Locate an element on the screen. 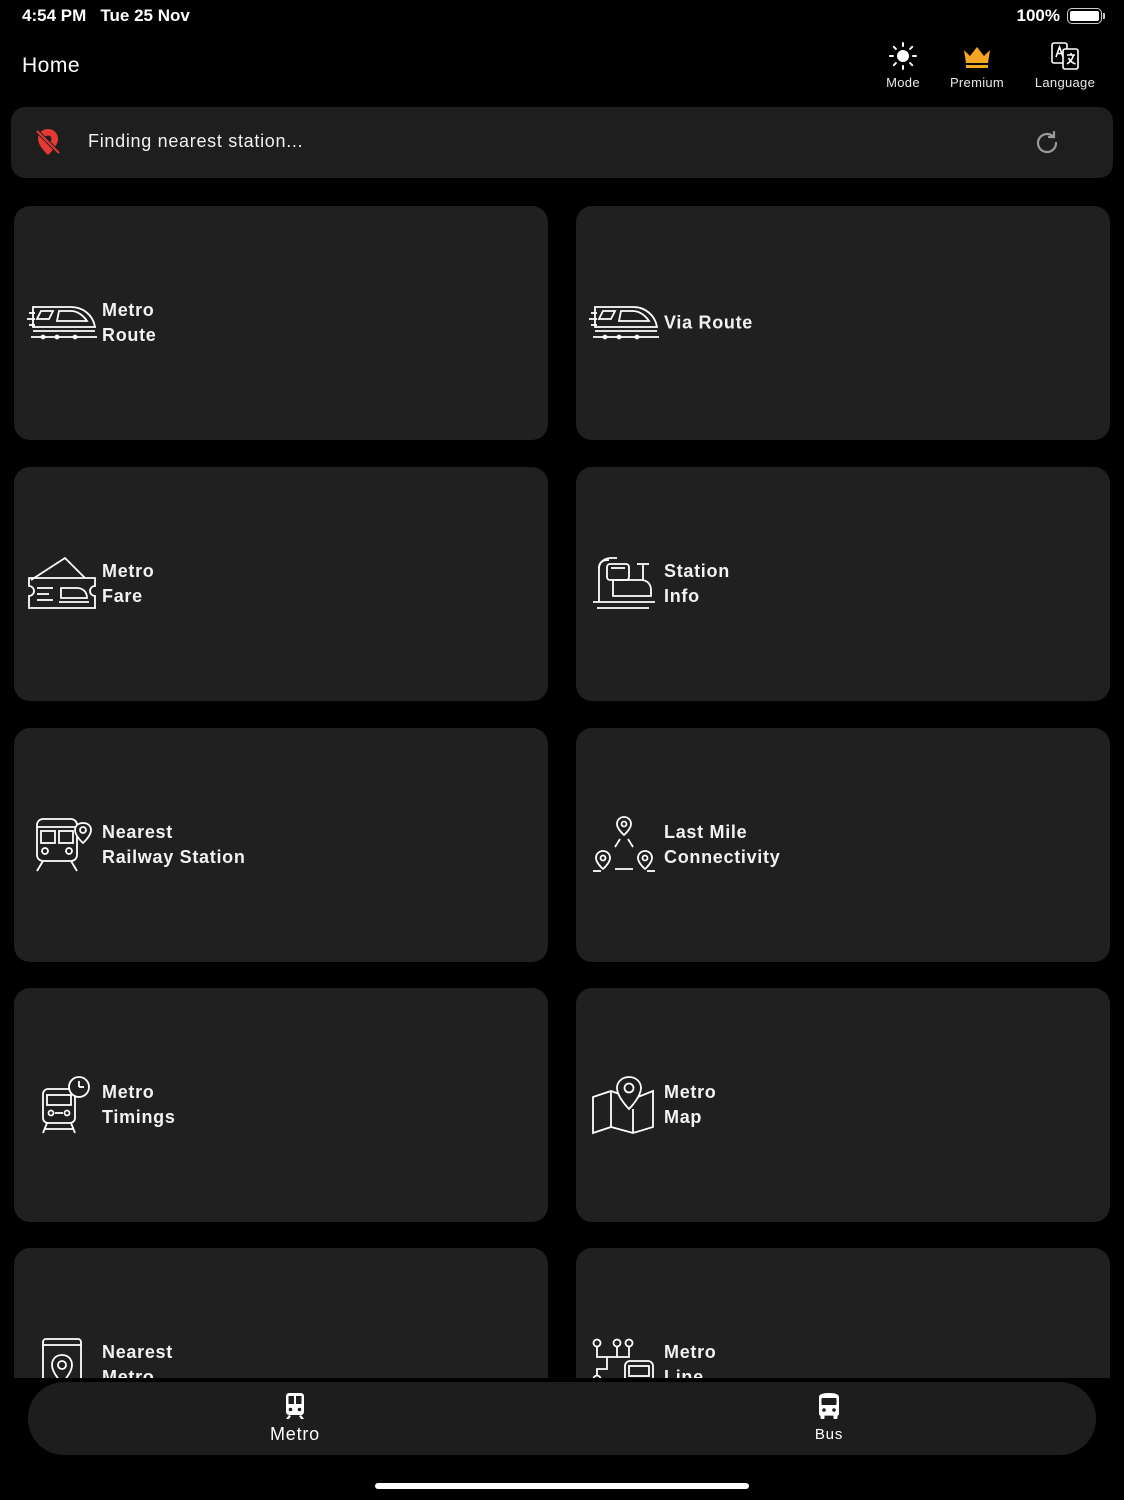 The height and width of the screenshot is (1500, 1124). premium-button: Premium is located at coordinates (977, 65).